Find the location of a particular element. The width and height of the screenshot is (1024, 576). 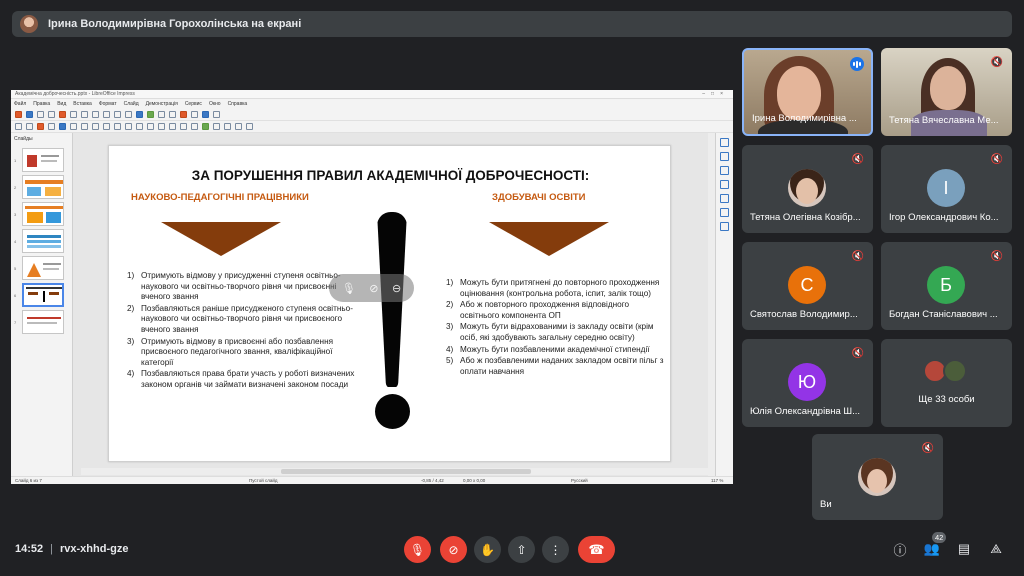

chat-icon: ▤ is located at coordinates (964, 548).